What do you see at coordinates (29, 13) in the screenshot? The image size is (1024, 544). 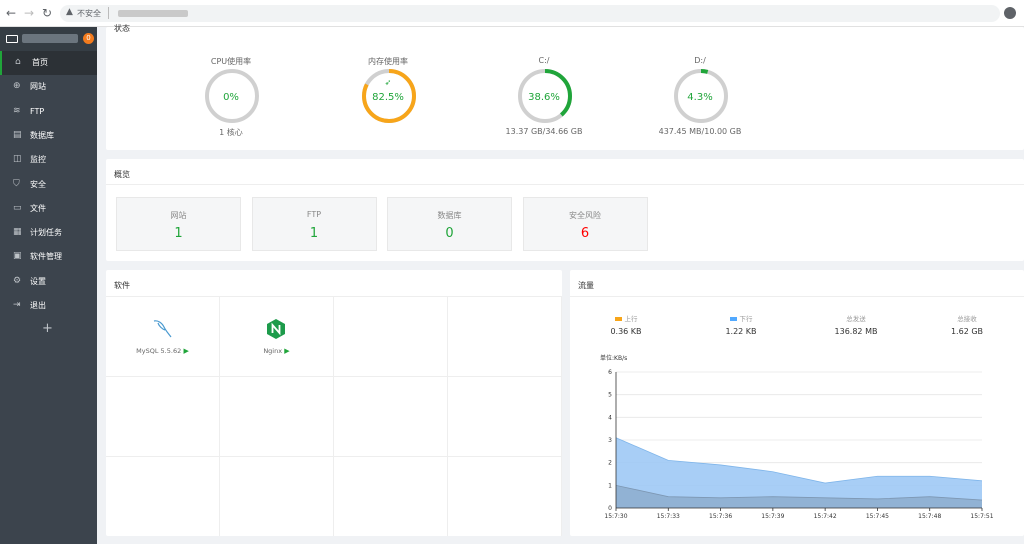 I see `forward-icon: →` at bounding box center [29, 13].